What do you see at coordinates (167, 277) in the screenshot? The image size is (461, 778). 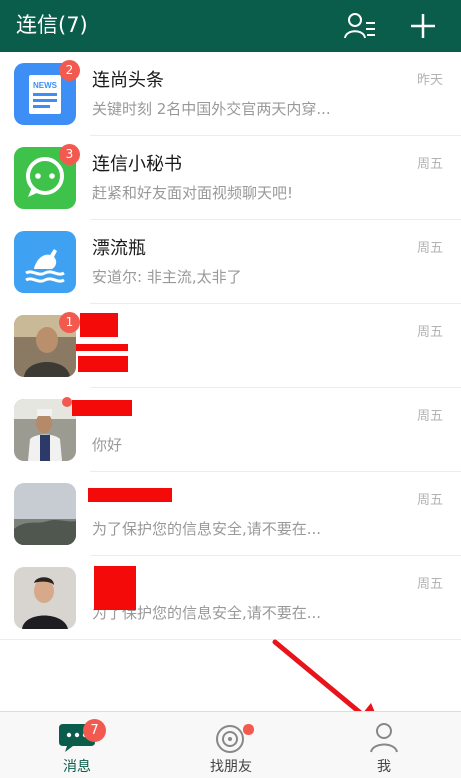 I see `chat-preview: 安道尔: 非主流,太非了` at bounding box center [167, 277].